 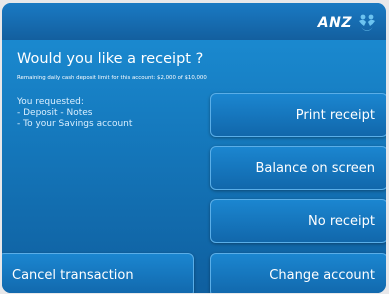 What do you see at coordinates (298, 273) in the screenshot?
I see `change-account-button: Change account` at bounding box center [298, 273].